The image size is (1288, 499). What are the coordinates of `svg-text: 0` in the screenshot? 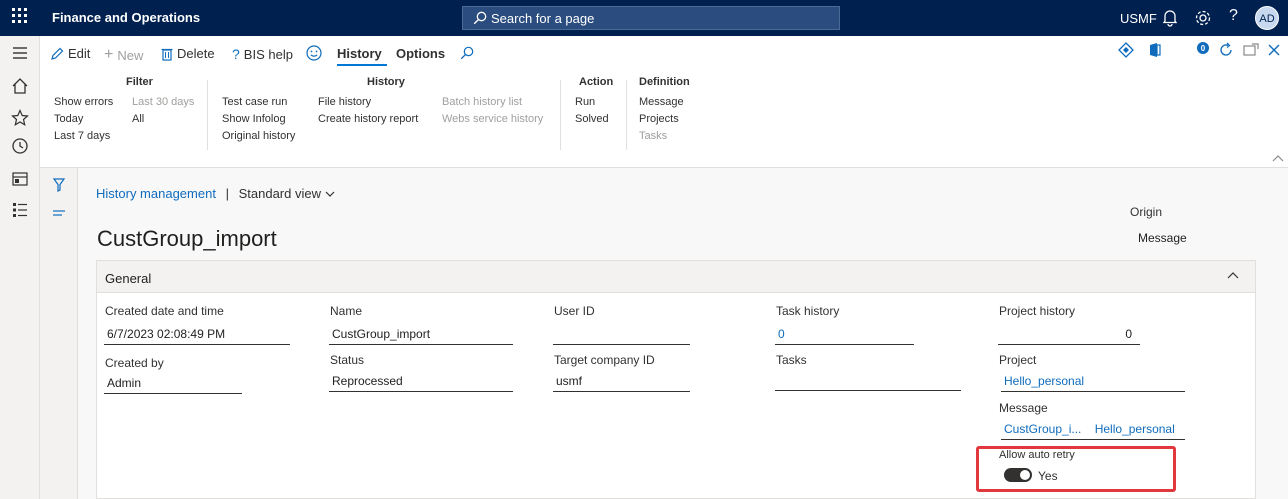 It's located at (1203, 48).